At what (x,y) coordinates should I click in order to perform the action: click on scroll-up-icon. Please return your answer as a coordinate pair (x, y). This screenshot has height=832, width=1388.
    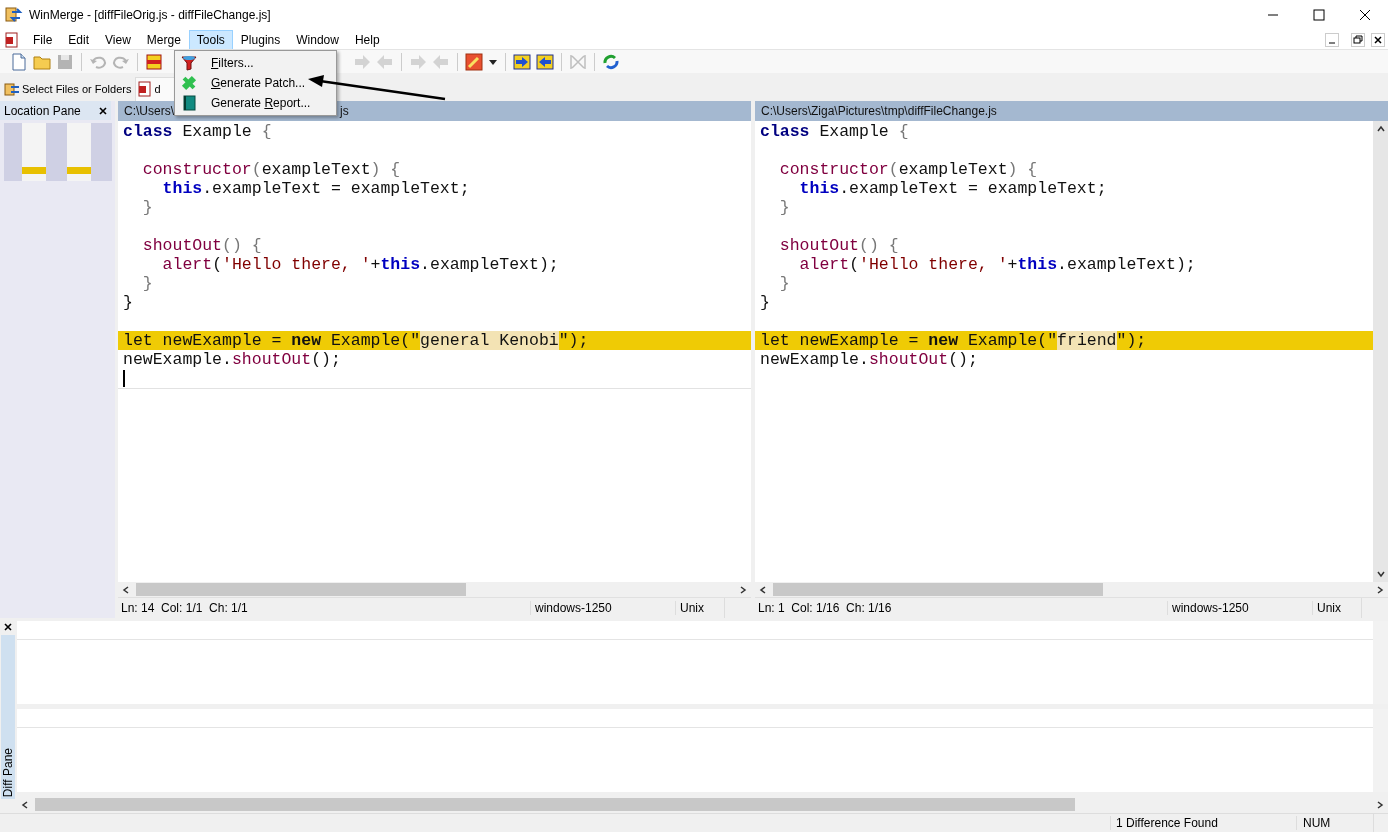
    Looking at the image, I should click on (1380, 129).